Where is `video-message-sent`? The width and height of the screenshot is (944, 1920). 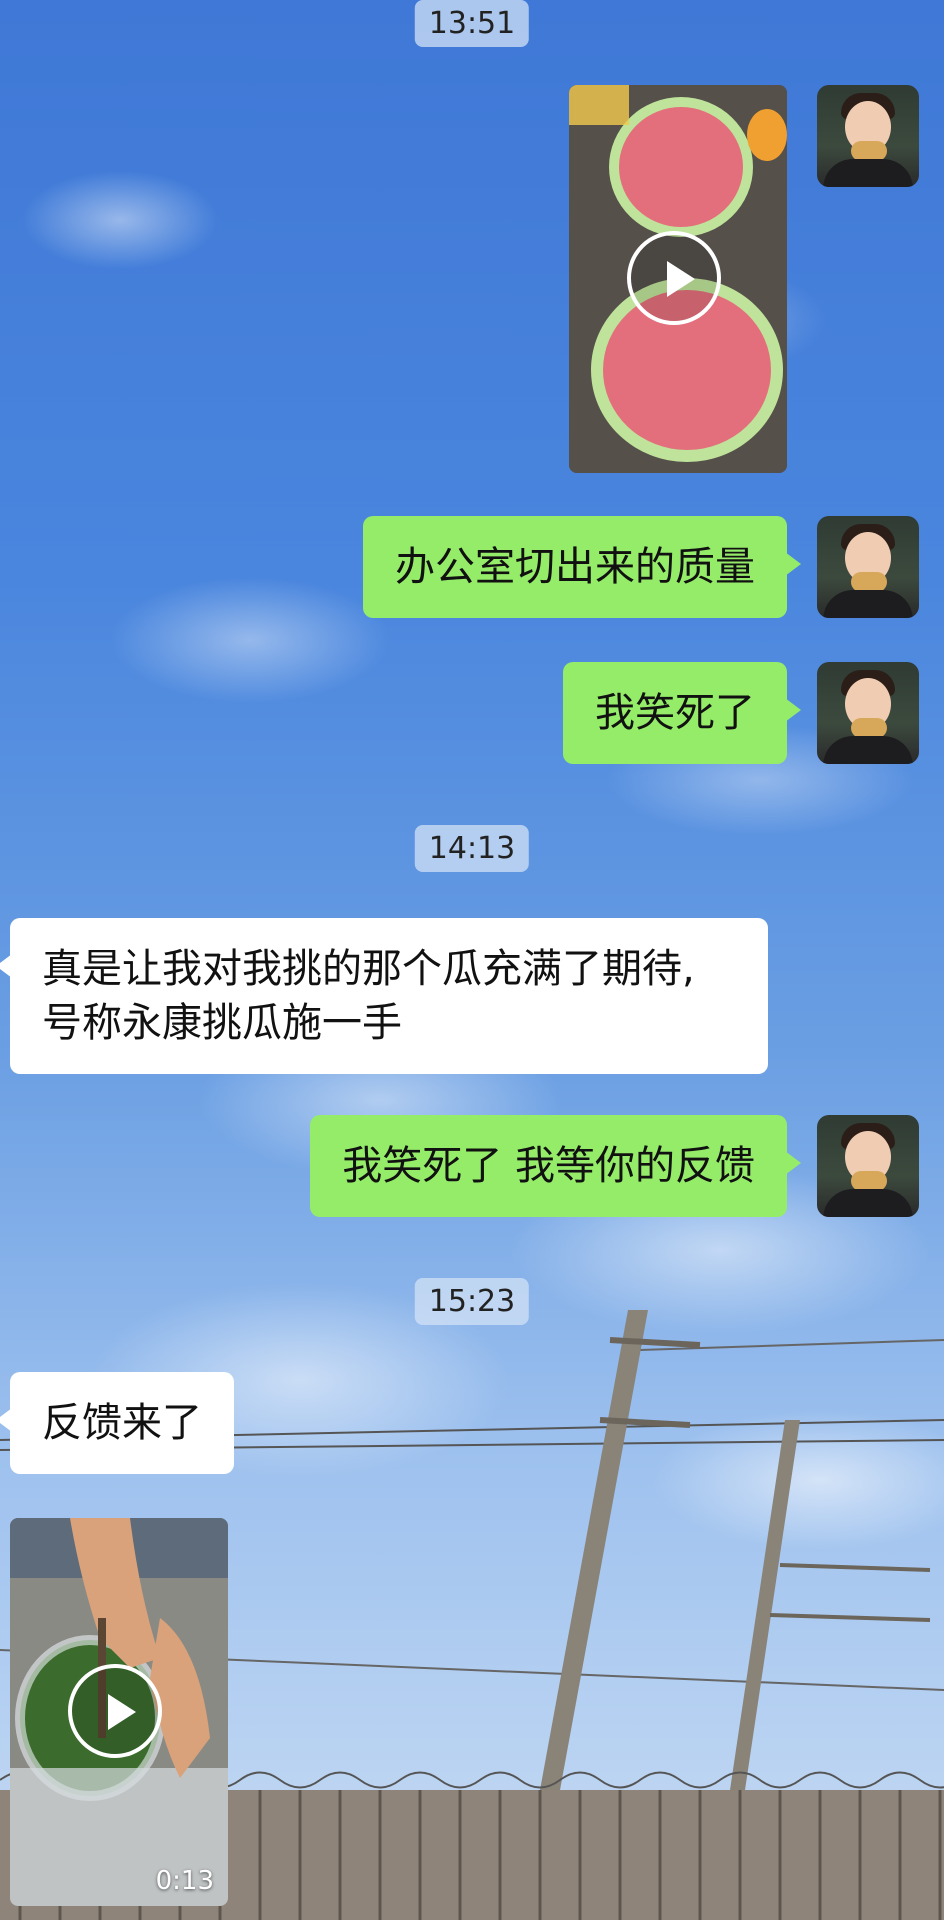 video-message-sent is located at coordinates (678, 279).